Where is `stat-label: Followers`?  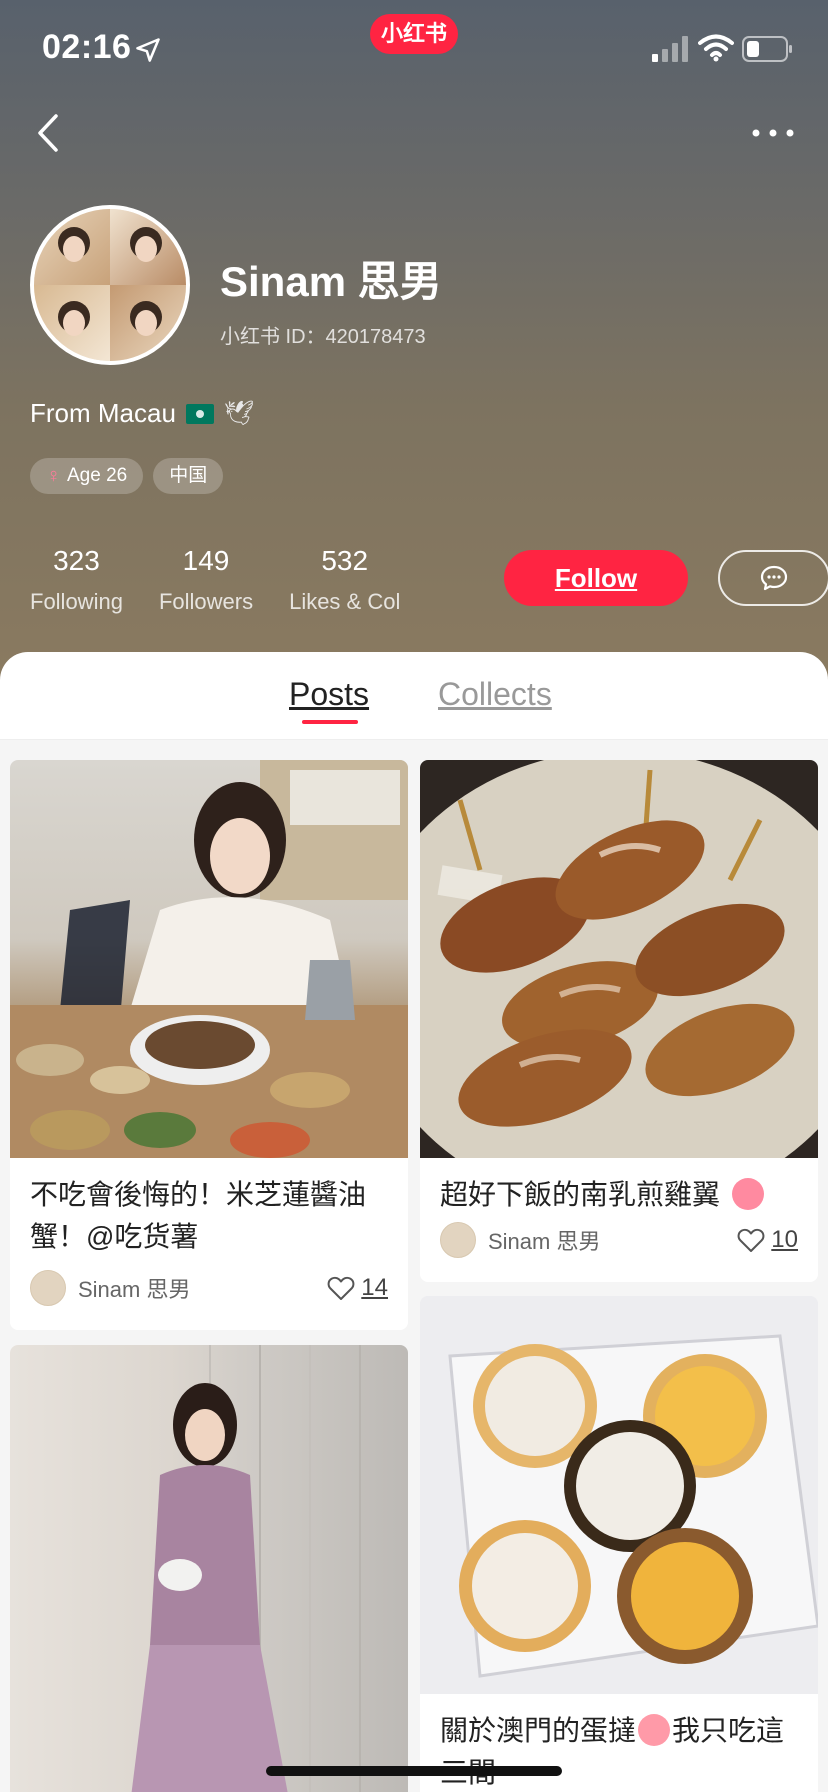 stat-label: Followers is located at coordinates (206, 601).